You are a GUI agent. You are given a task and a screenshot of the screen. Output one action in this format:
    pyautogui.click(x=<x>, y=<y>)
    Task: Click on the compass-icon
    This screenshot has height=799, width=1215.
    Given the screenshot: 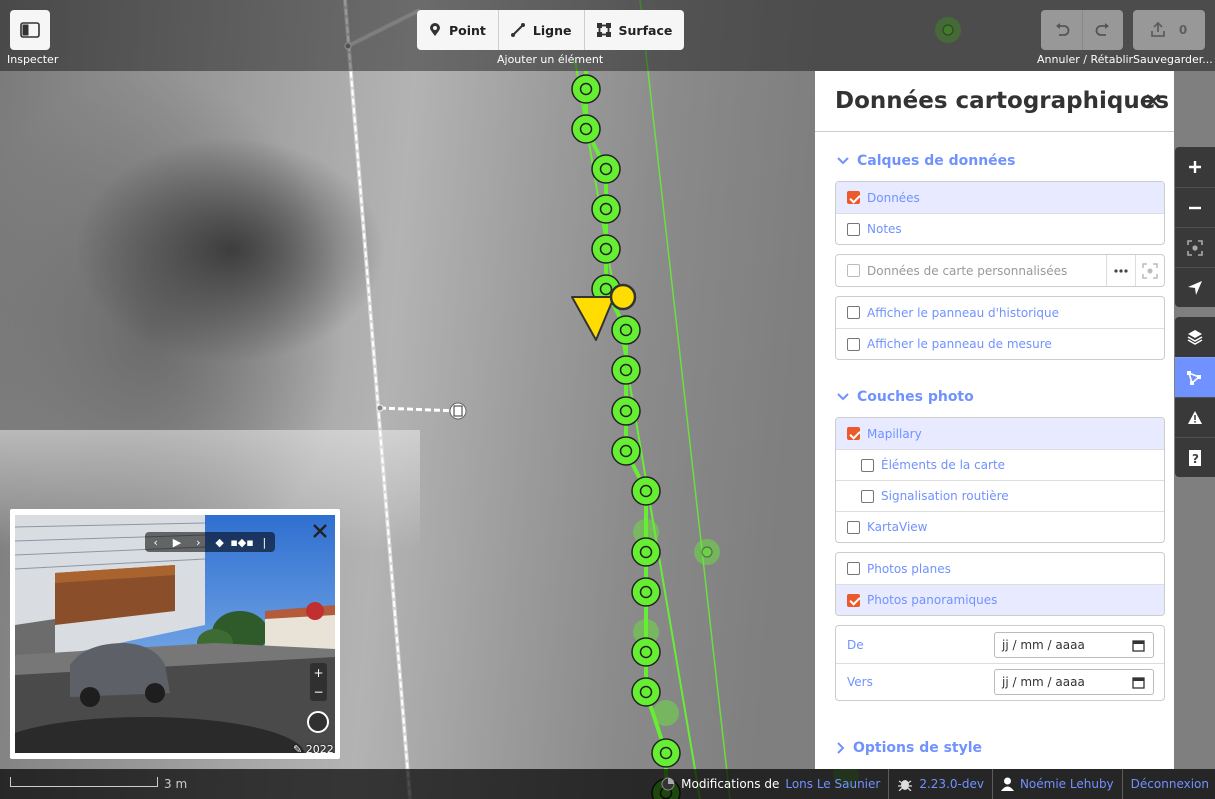 What is the action you would take?
    pyautogui.click(x=318, y=722)
    